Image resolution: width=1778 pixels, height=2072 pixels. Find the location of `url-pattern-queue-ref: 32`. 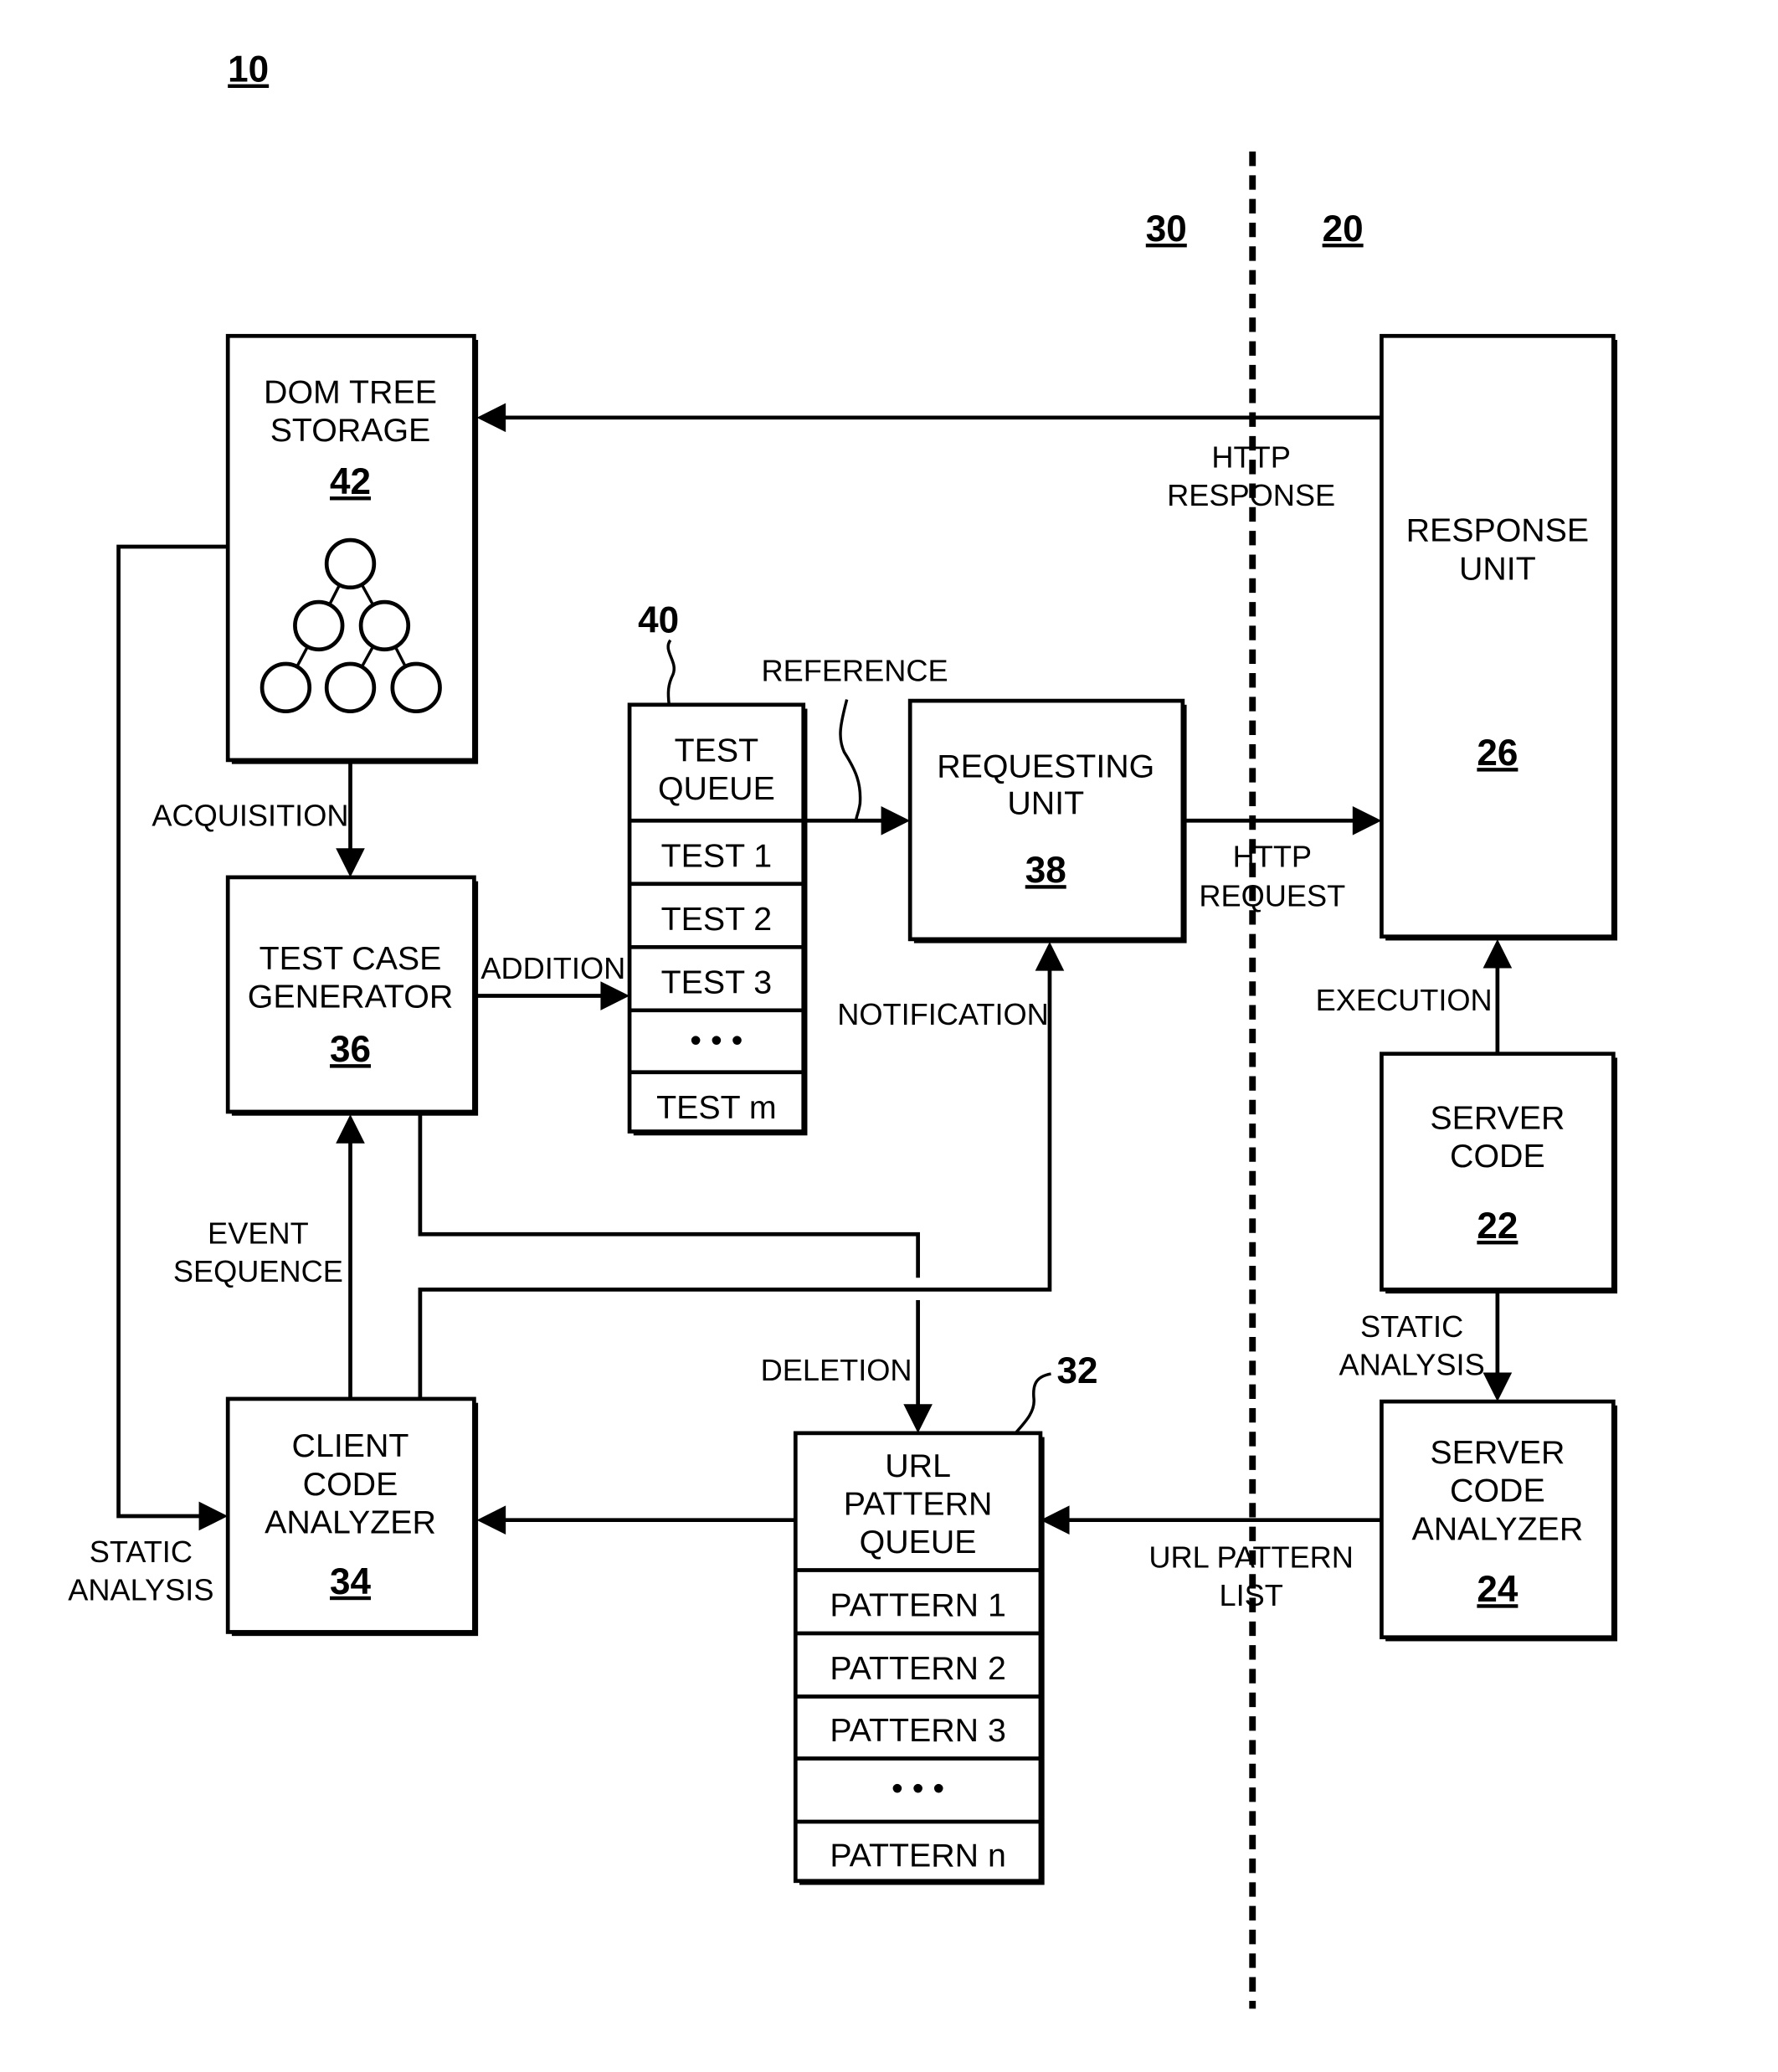

url-pattern-queue-ref: 32 is located at coordinates (1076, 1370).